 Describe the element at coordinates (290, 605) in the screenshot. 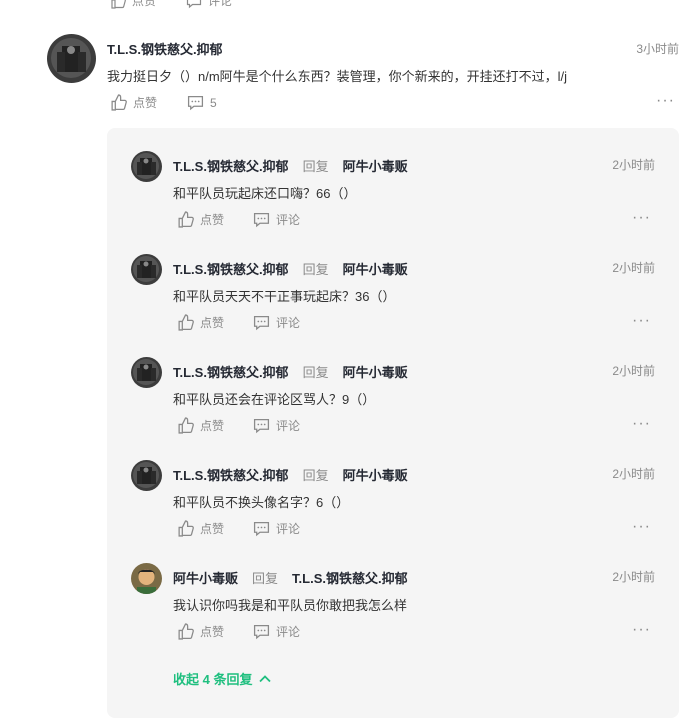

I see `reply-text: 我认识你吗我是和平队员你敢把我怎么样` at that location.